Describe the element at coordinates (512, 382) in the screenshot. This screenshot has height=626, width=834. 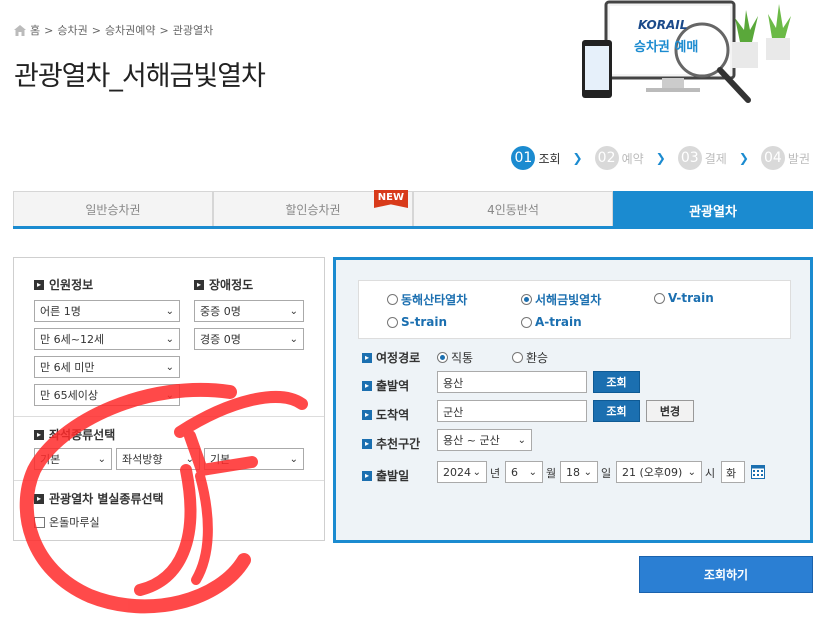
I see `departure-input: 용산` at that location.